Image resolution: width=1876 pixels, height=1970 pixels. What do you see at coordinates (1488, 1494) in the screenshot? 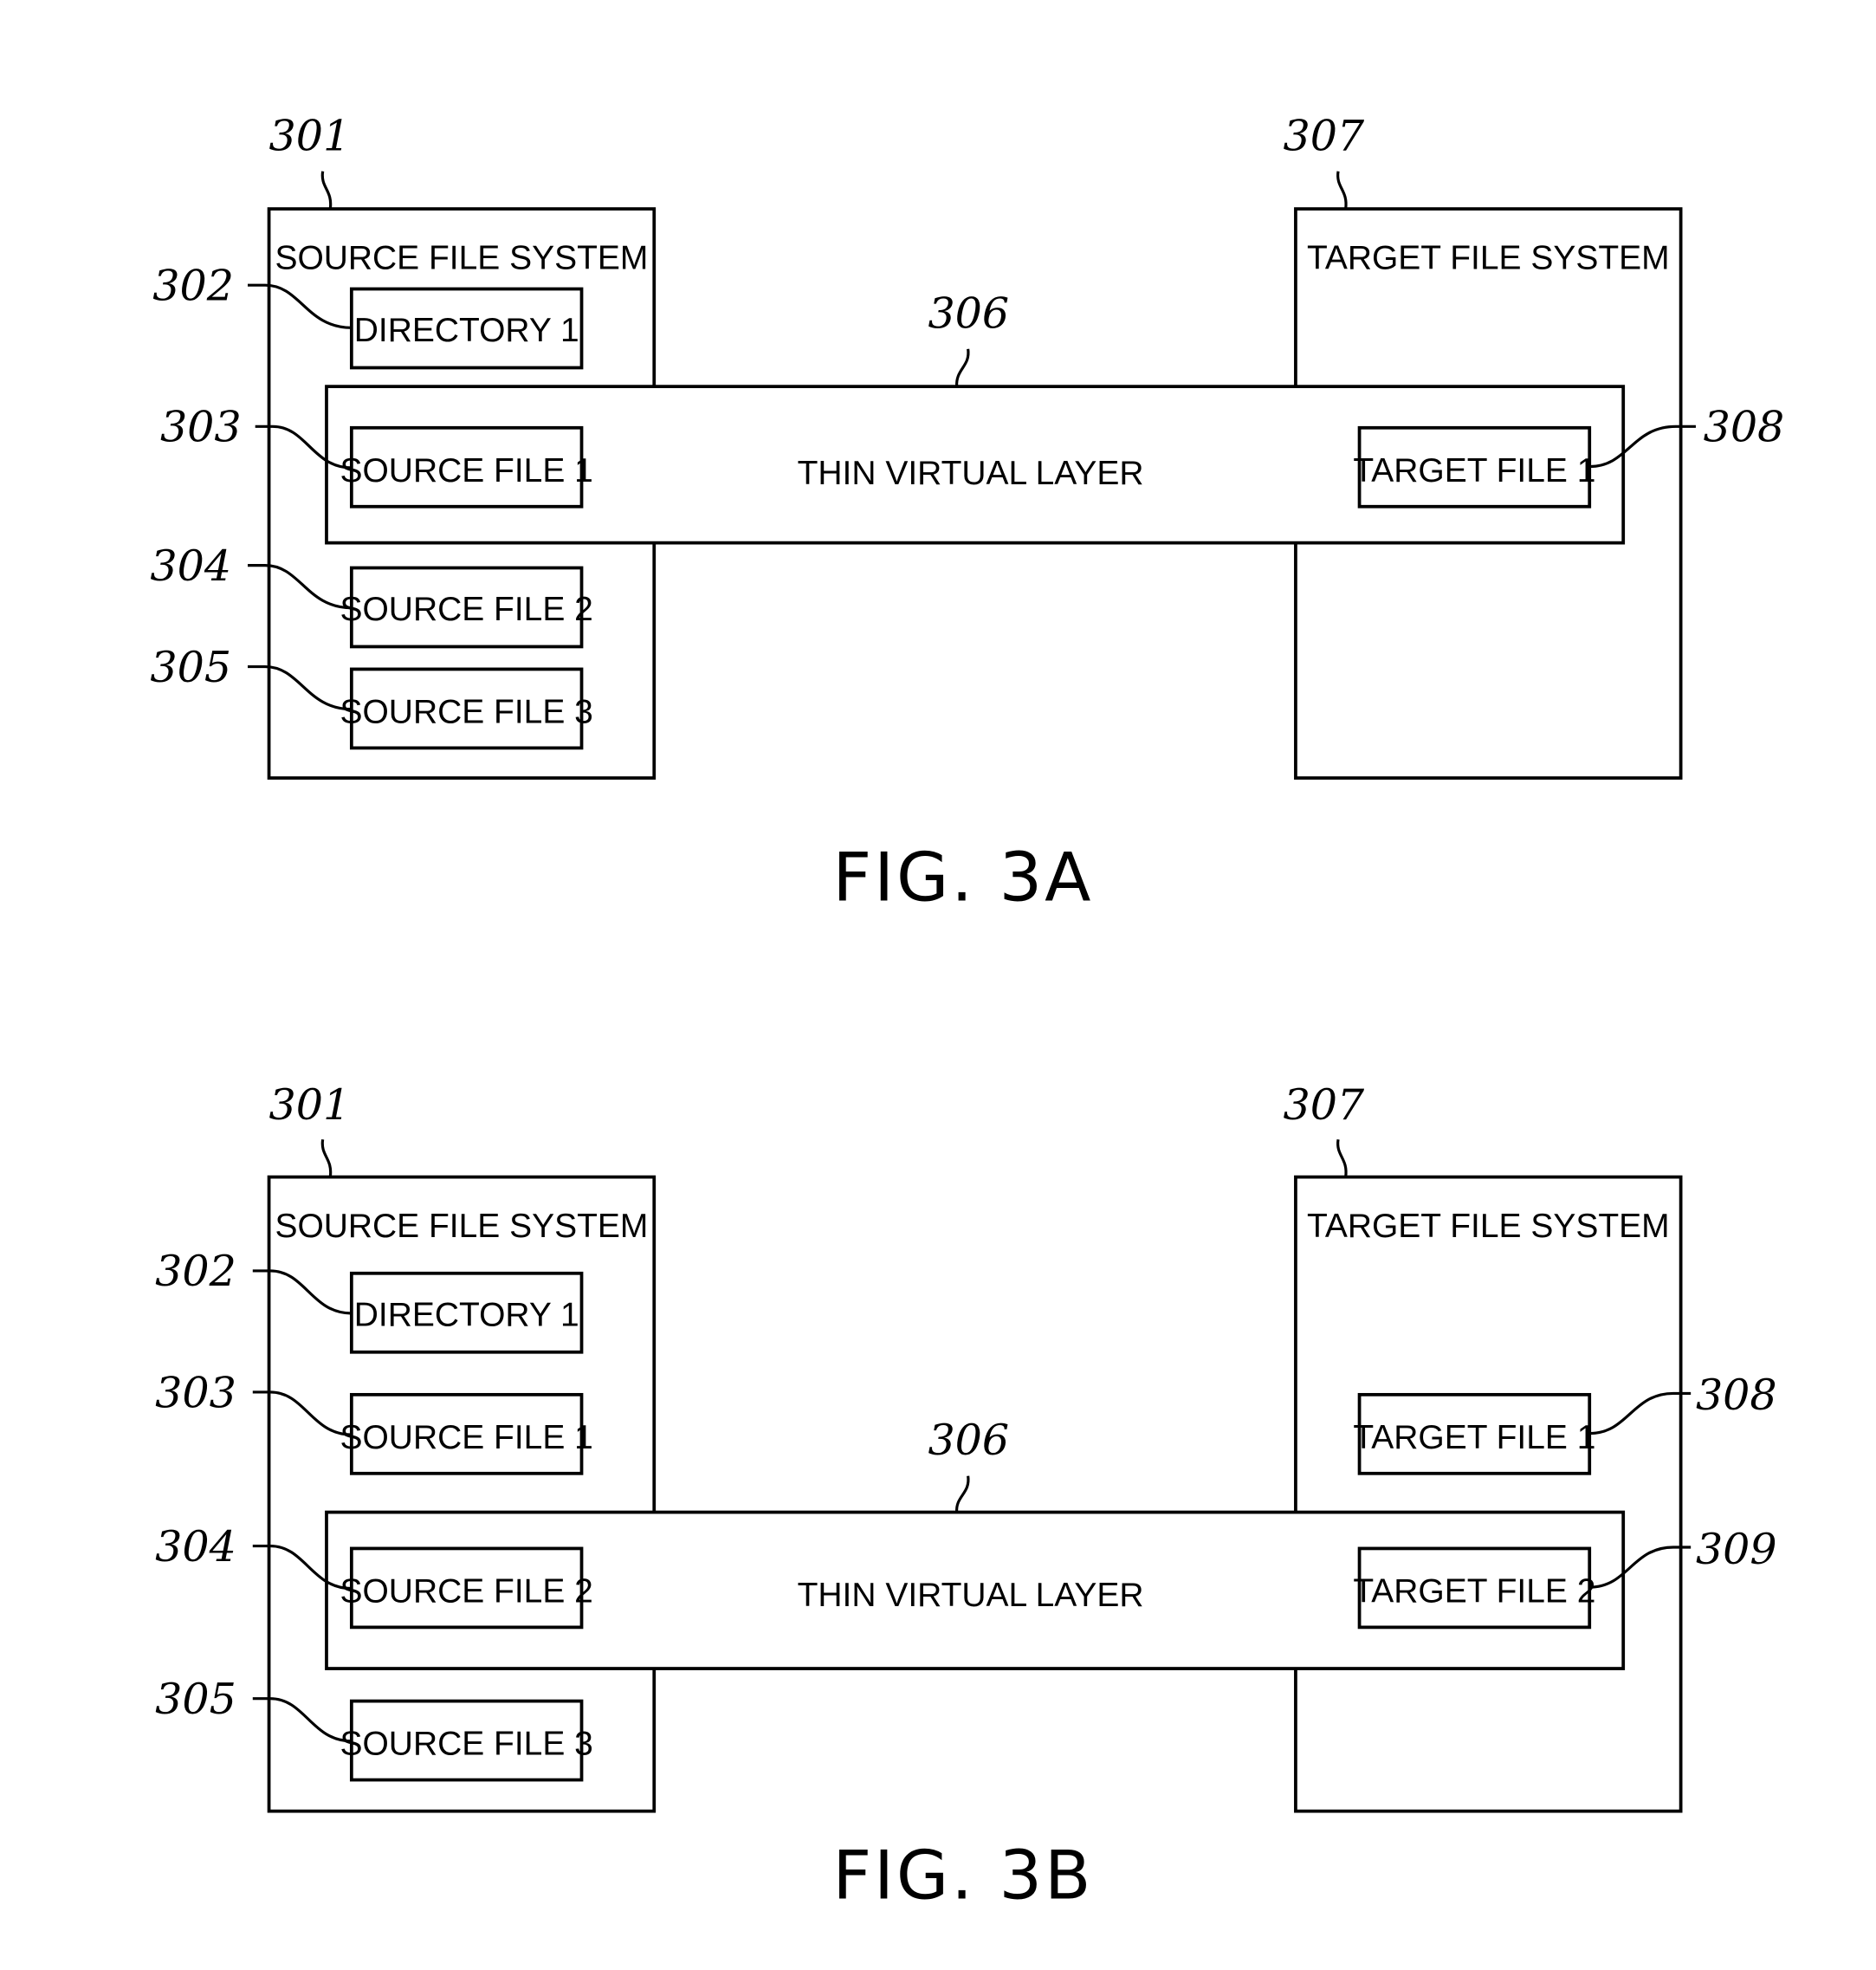
I see `target-file-system-box` at bounding box center [1488, 1494].